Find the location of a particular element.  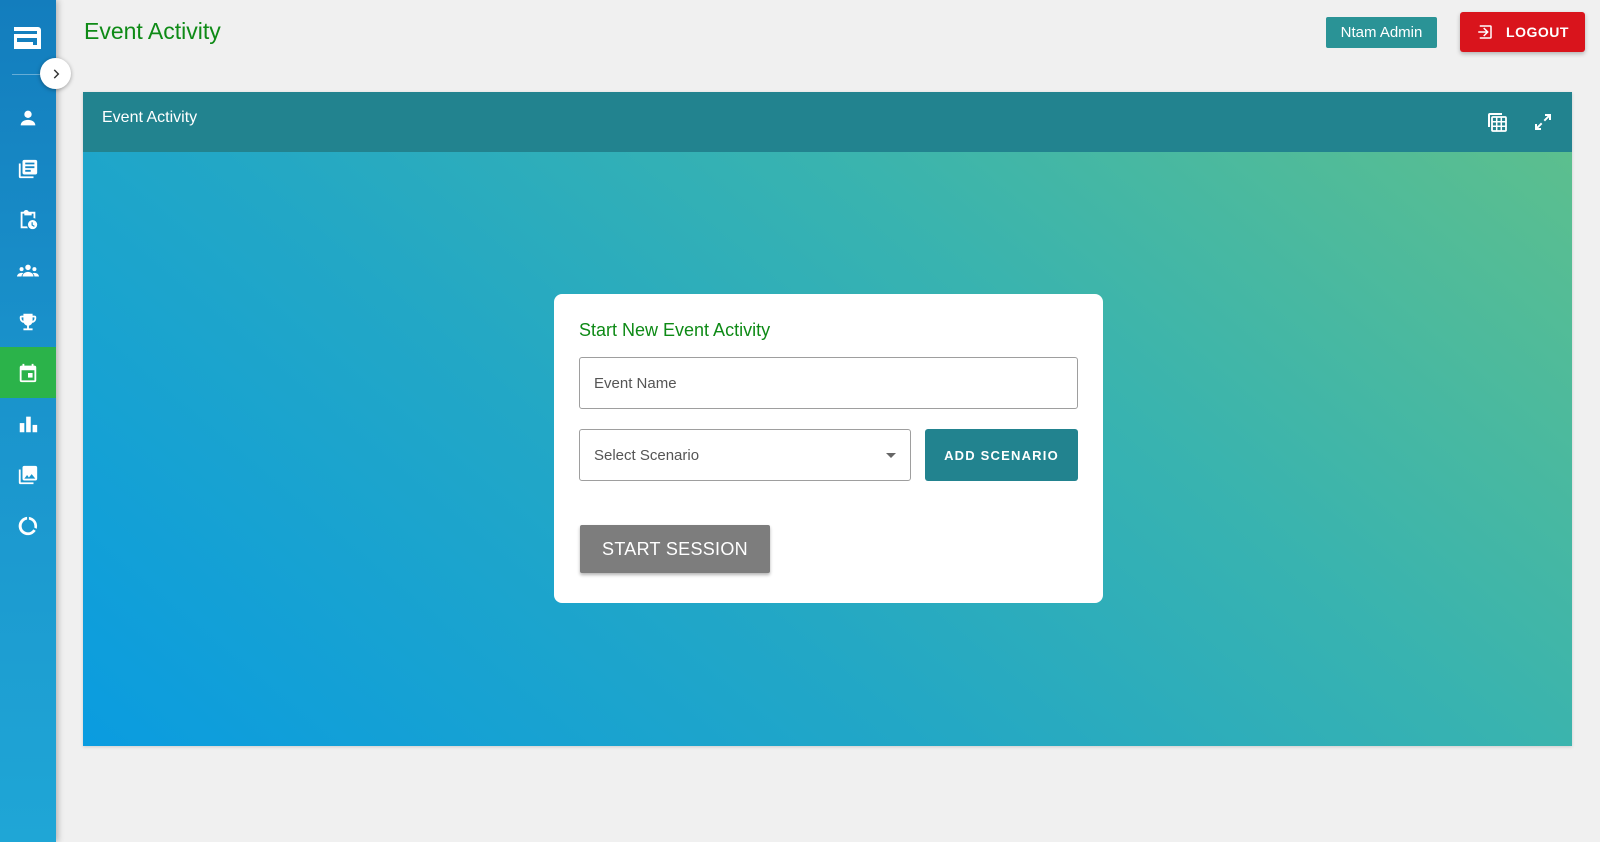

logout-label: LOGOUT is located at coordinates (1537, 32).